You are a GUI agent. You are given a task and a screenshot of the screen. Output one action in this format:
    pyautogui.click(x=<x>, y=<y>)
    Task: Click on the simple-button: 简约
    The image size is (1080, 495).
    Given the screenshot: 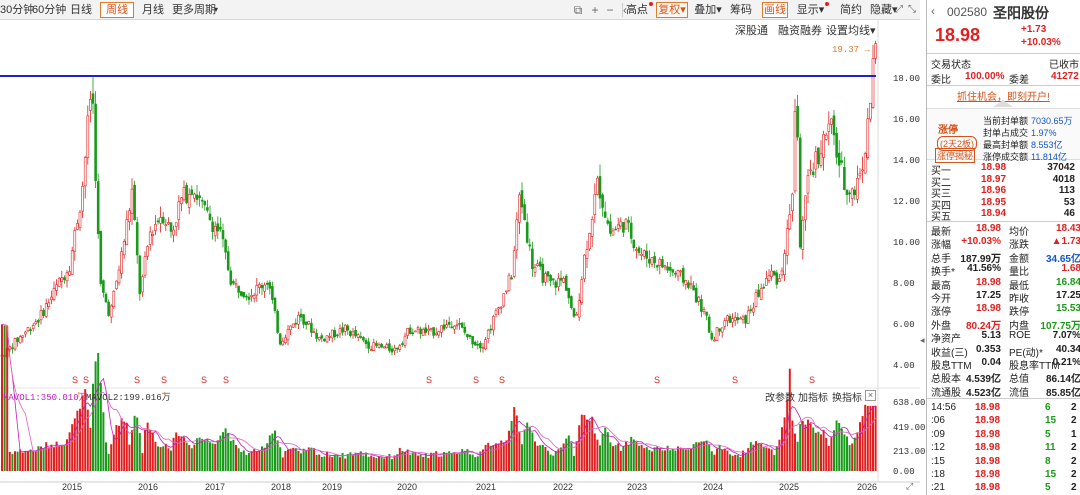 What is the action you would take?
    pyautogui.click(x=851, y=10)
    